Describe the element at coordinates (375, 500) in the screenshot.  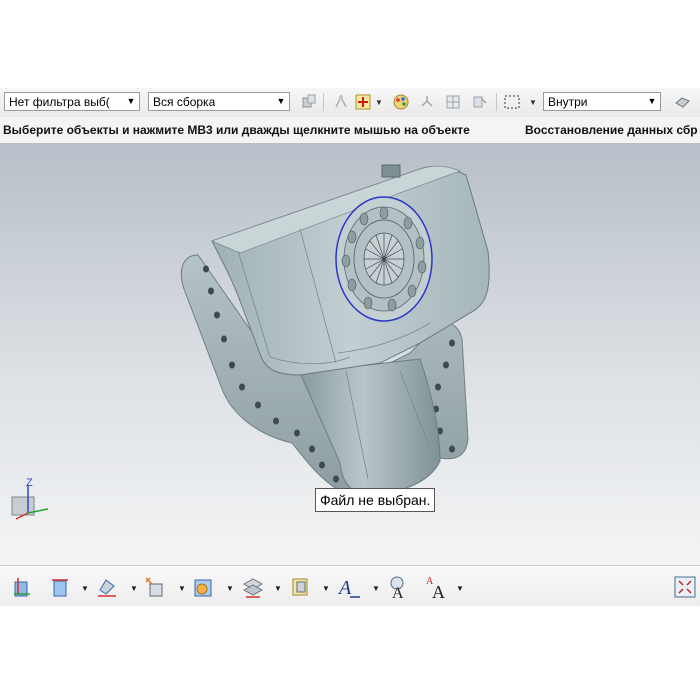
I see `tooltip: Файл не выбран.` at that location.